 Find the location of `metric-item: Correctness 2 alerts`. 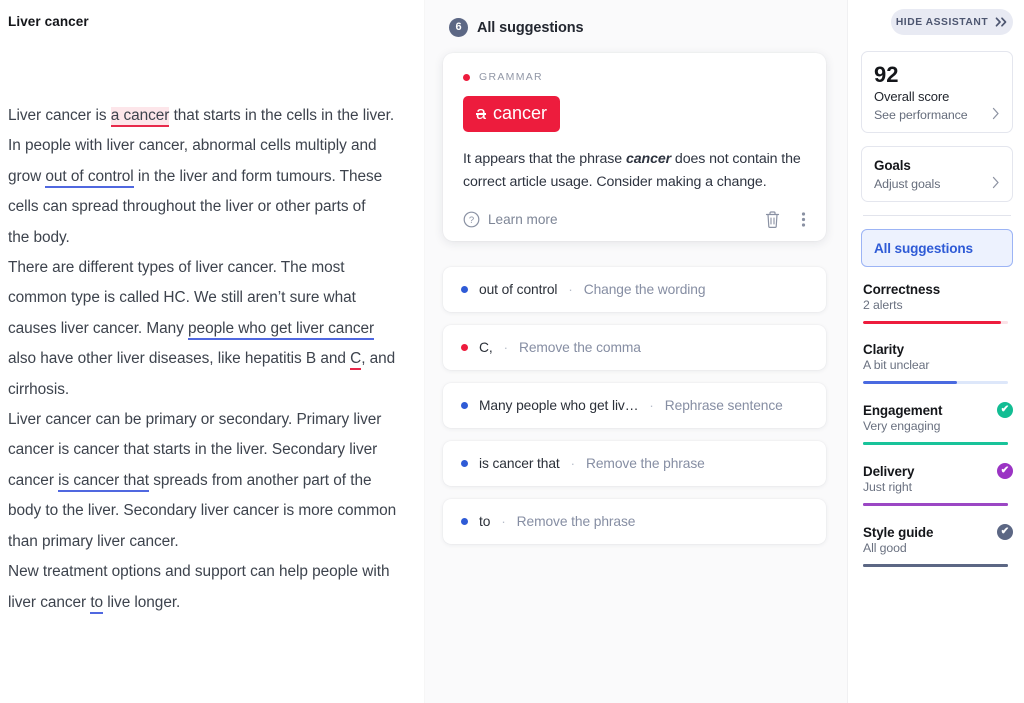

metric-item: Correctness 2 alerts is located at coordinates (937, 303).